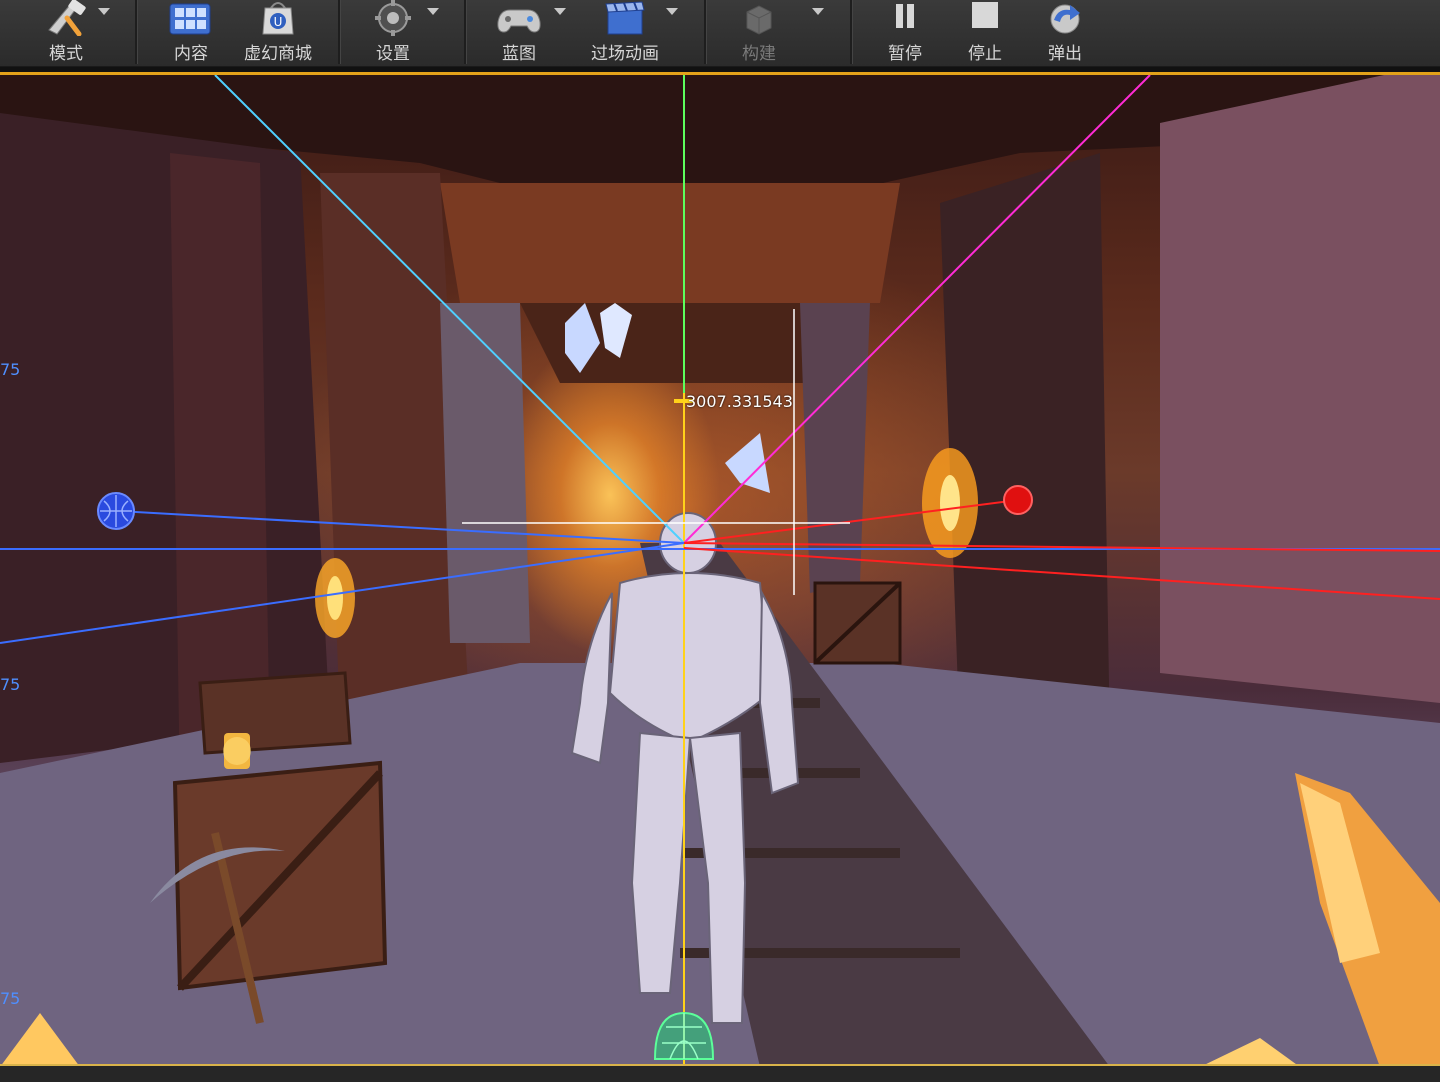 Image resolution: width=1440 pixels, height=1082 pixels. What do you see at coordinates (1065, 18) in the screenshot?
I see `eject-icon` at bounding box center [1065, 18].